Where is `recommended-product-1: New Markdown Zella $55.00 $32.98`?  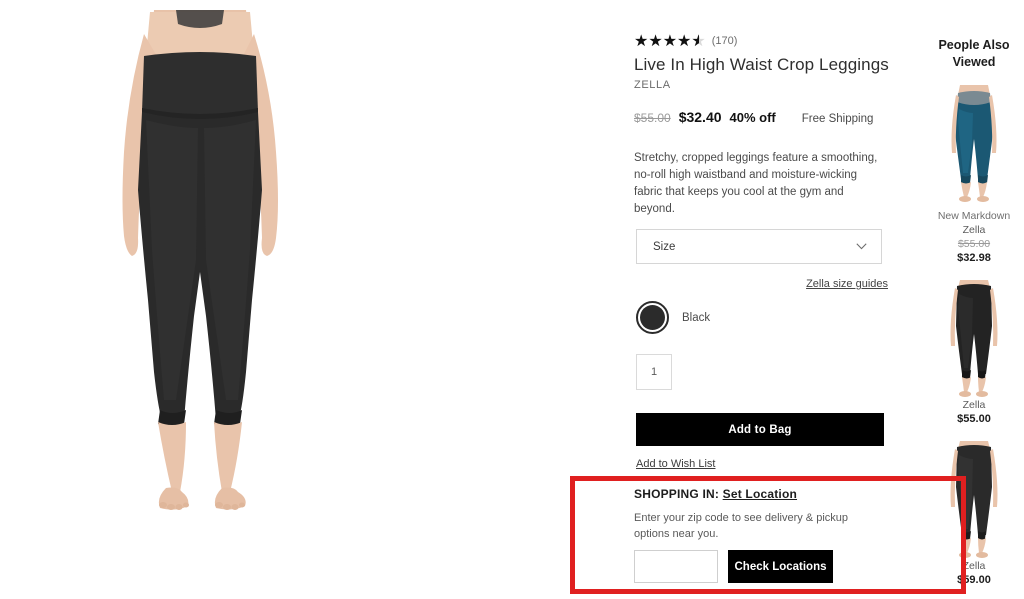 recommended-product-1: New Markdown Zella $55.00 $32.98 is located at coordinates (974, 174).